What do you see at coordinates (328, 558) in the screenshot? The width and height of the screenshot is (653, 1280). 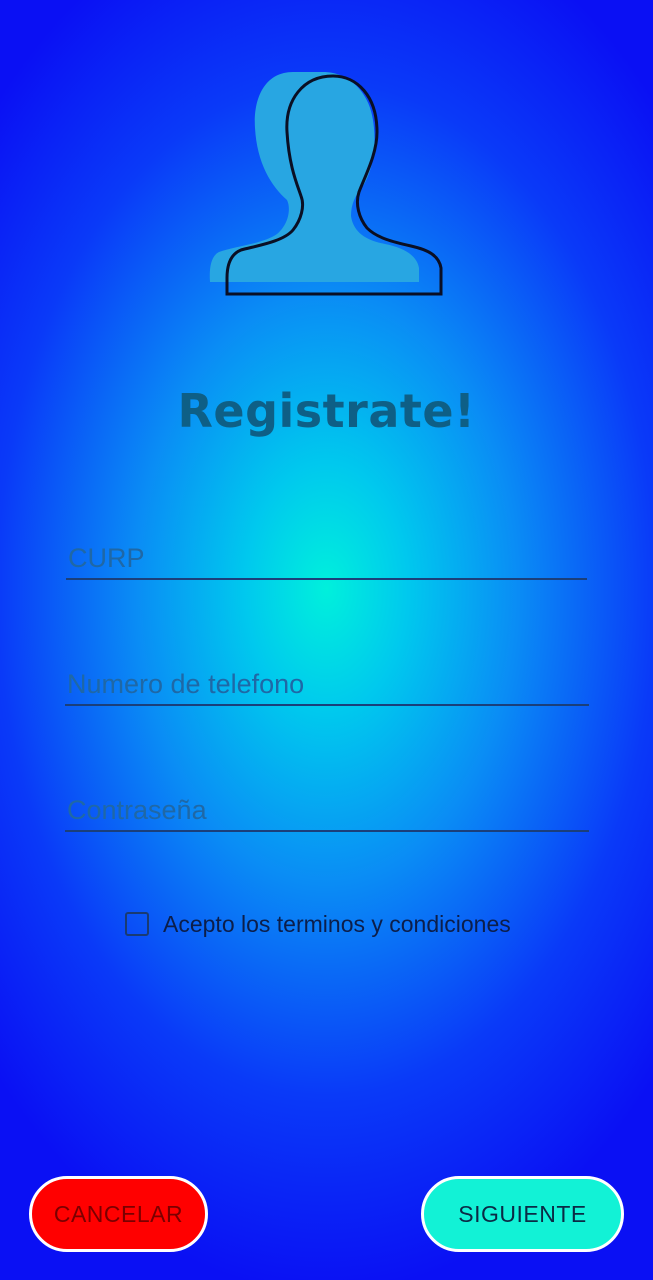 I see `curp-input` at bounding box center [328, 558].